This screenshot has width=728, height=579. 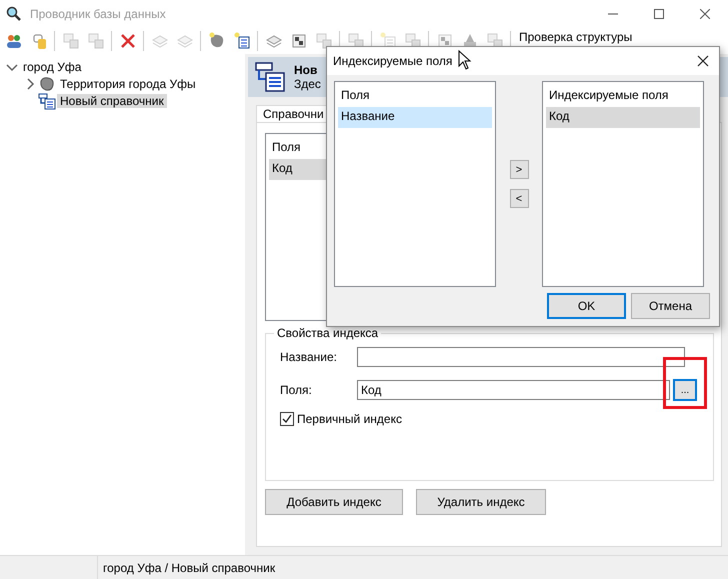 What do you see at coordinates (306, 70) in the screenshot?
I see `header-title: Нов` at bounding box center [306, 70].